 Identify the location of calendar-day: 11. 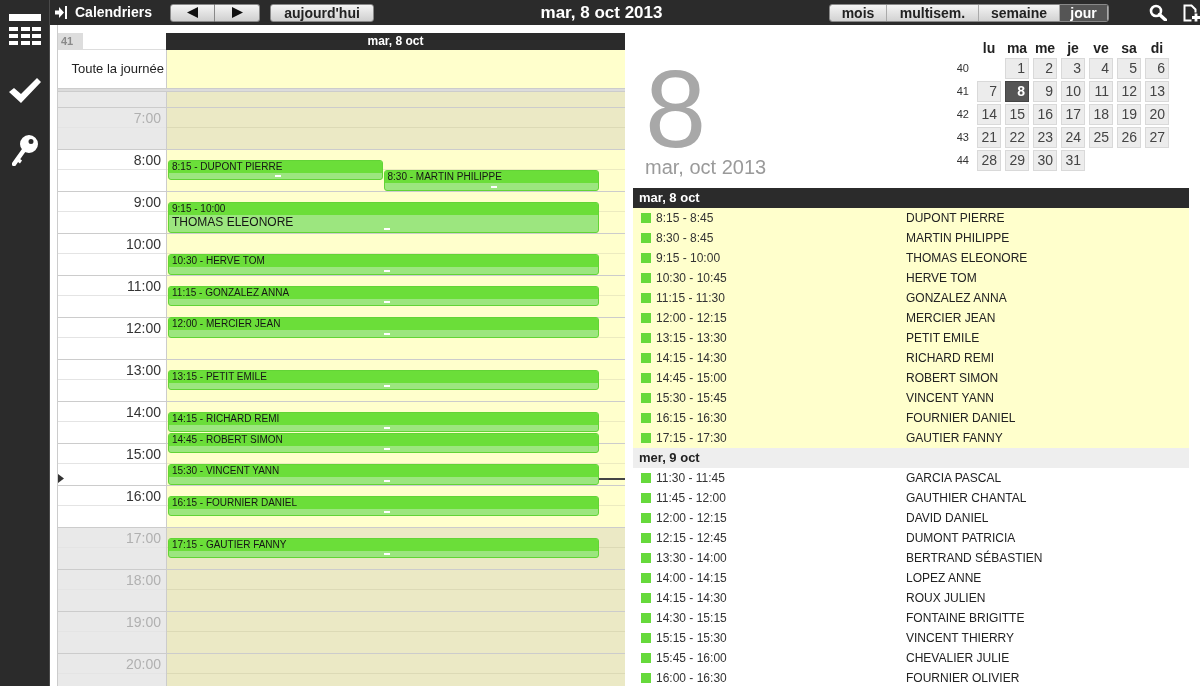
(1101, 91).